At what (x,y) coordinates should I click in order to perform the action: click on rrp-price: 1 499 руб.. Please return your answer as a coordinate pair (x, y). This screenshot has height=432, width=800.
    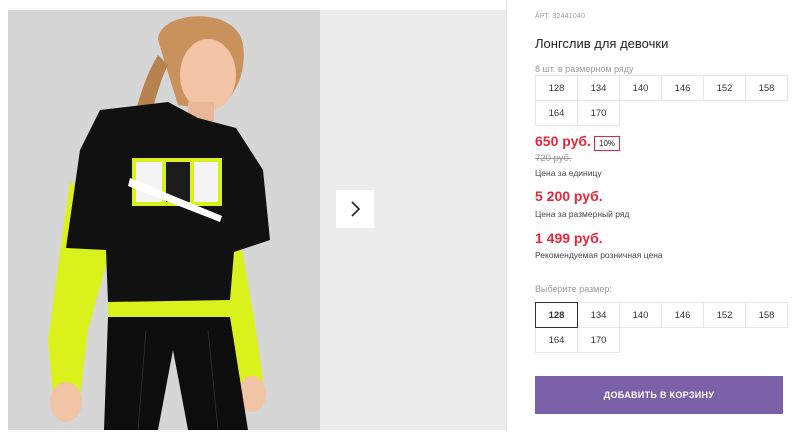
    Looking at the image, I should click on (569, 238).